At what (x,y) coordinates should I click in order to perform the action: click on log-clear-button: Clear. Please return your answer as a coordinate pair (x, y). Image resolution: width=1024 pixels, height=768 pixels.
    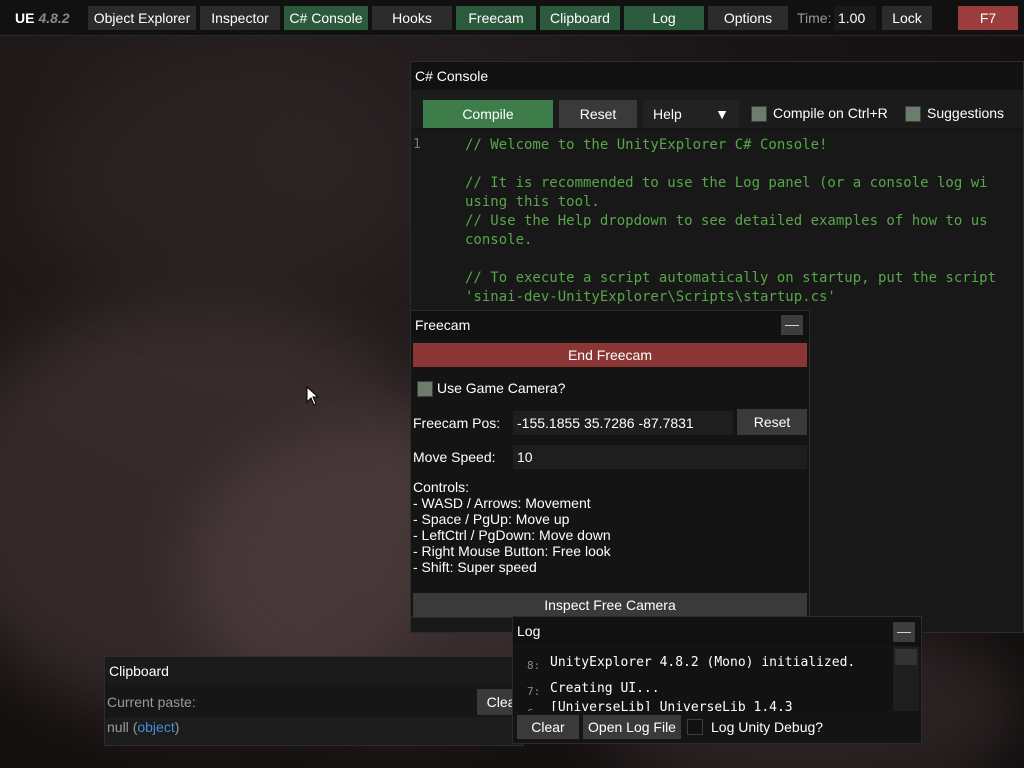
    Looking at the image, I should click on (548, 727).